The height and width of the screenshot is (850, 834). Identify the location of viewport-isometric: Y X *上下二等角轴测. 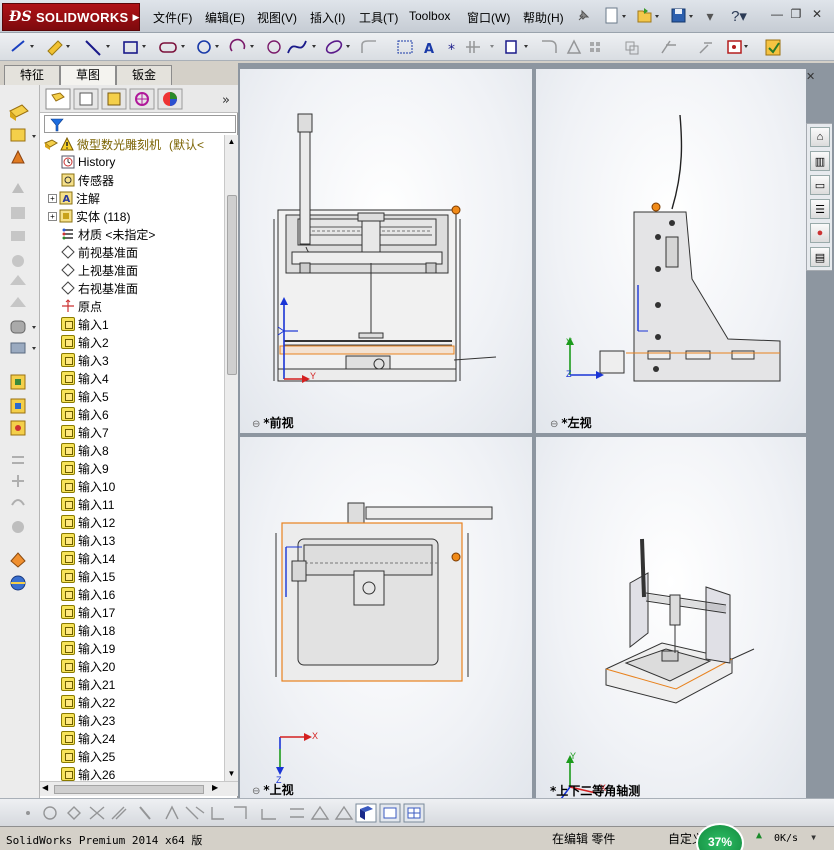
(671, 617).